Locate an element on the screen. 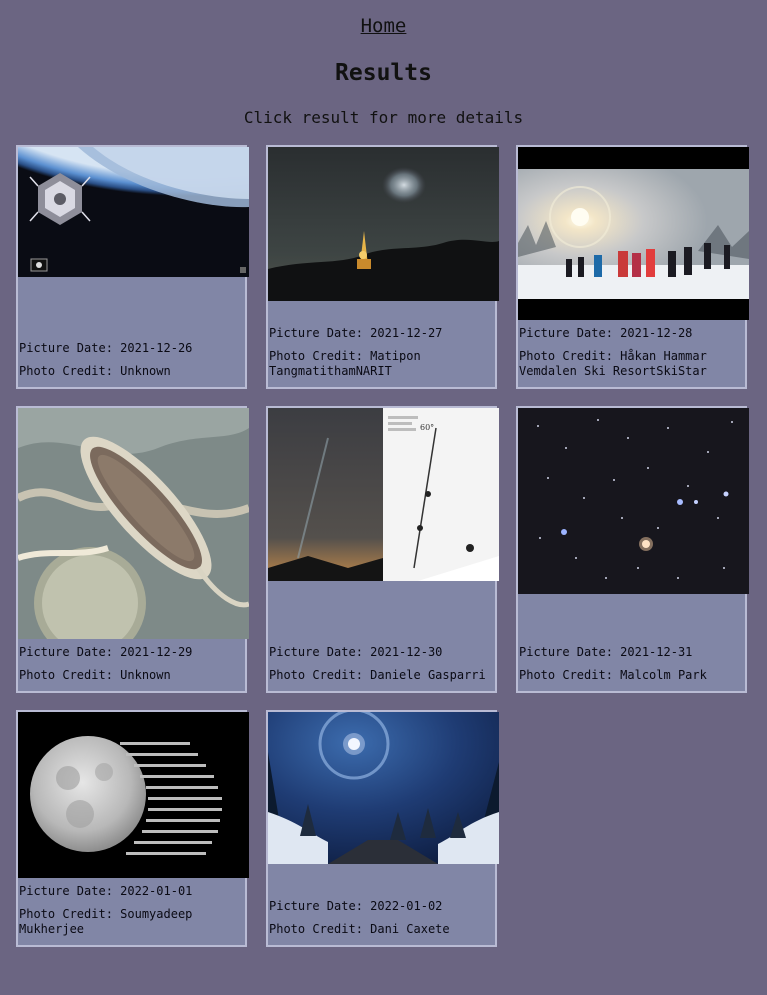 The height and width of the screenshot is (995, 767). photo-credit: Photo Credit: Soumyadeep Mukherjee is located at coordinates (106, 921).